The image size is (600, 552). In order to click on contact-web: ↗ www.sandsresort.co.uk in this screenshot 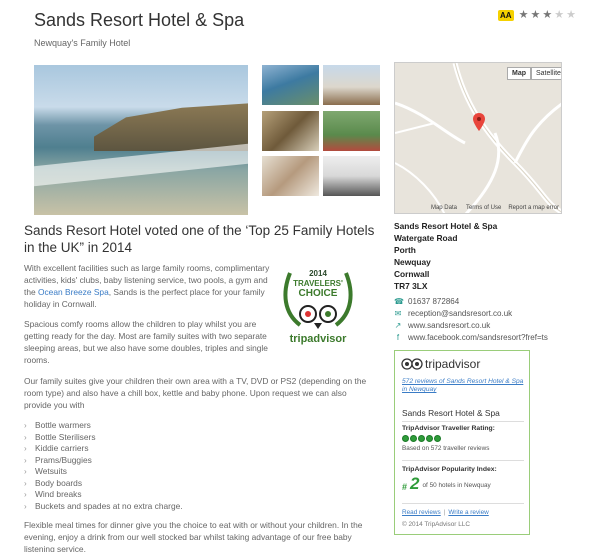, I will do `click(442, 325)`.